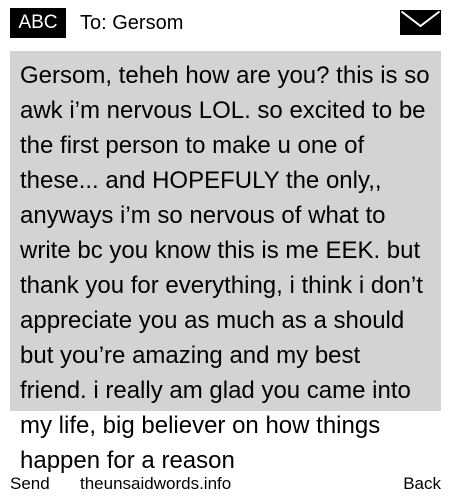 This screenshot has height=500, width=450. I want to click on envelope-icon, so click(420, 22).